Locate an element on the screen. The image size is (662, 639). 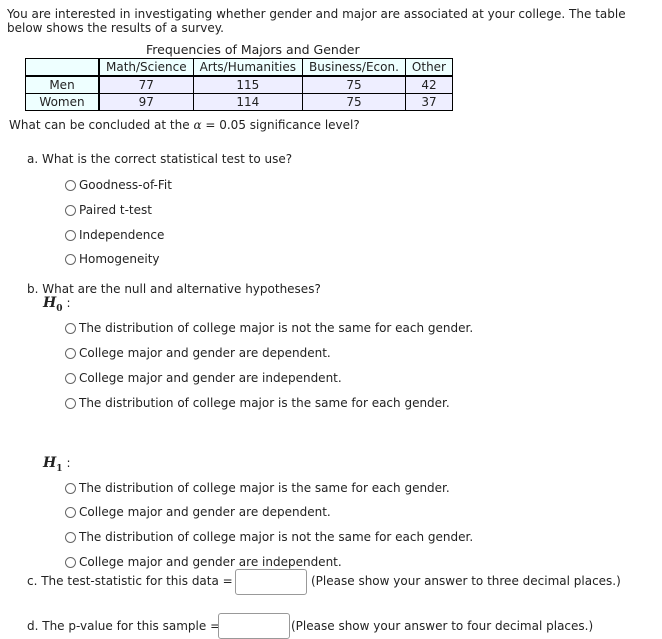
option-label: Homogeneity is located at coordinates (119, 259).